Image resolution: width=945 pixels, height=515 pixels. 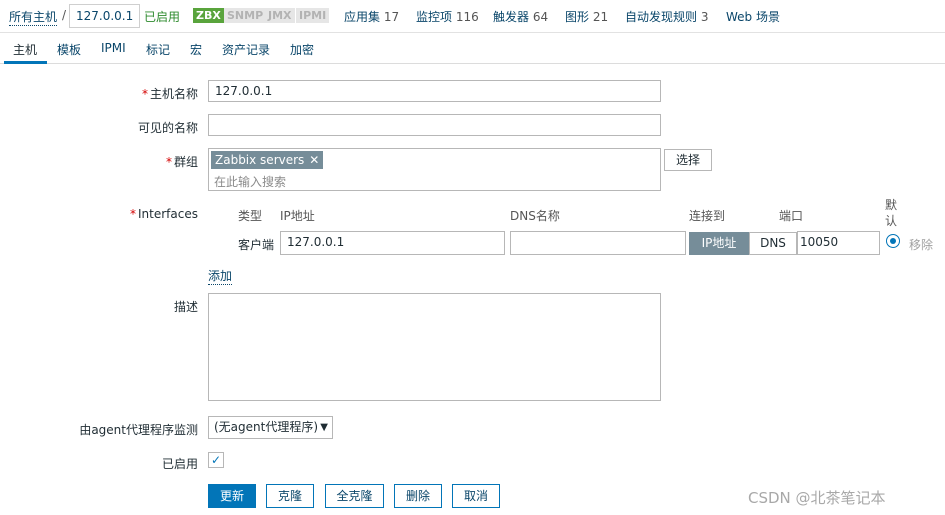 I want to click on add-interface-link: 添加, so click(x=220, y=276).